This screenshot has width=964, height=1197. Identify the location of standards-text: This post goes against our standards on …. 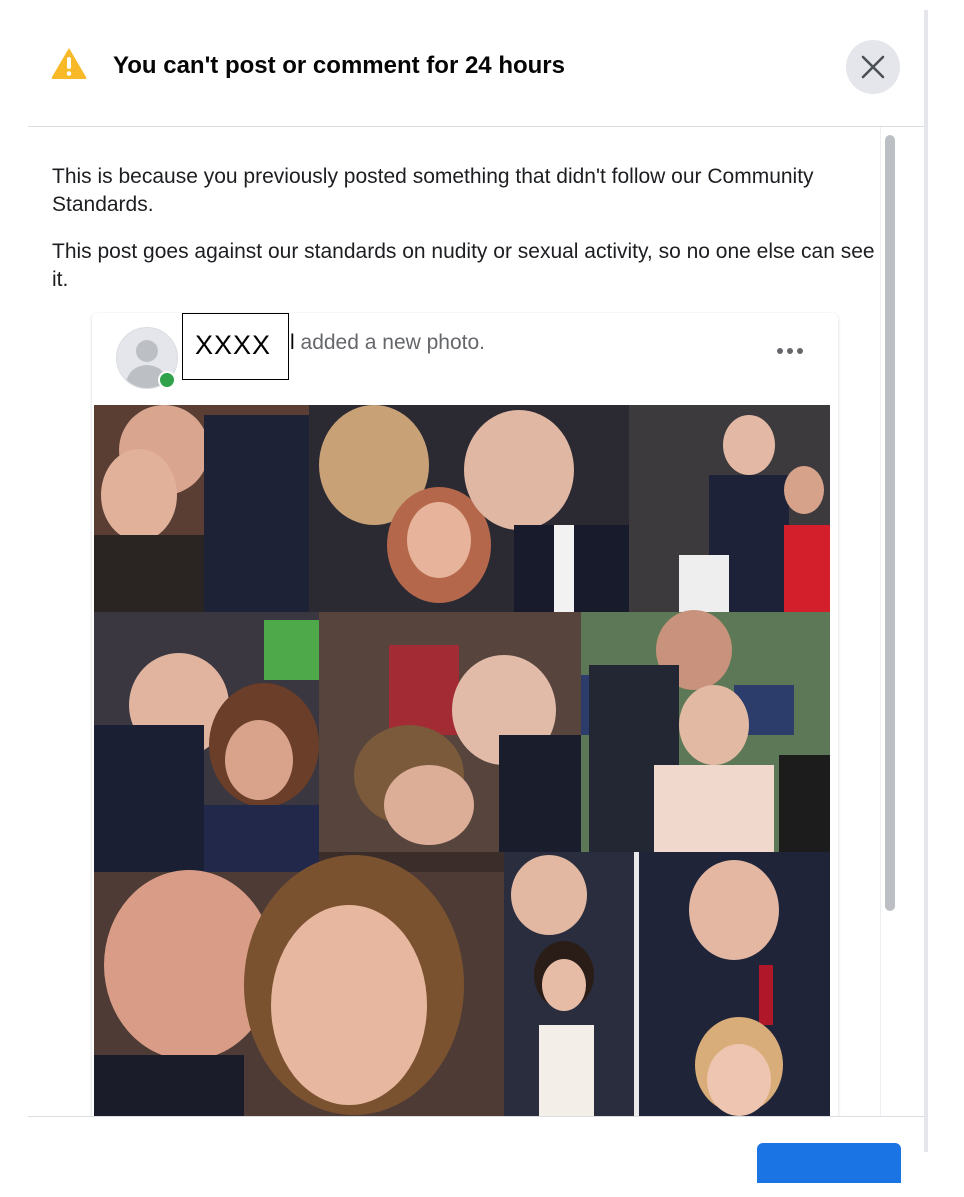
(463, 265).